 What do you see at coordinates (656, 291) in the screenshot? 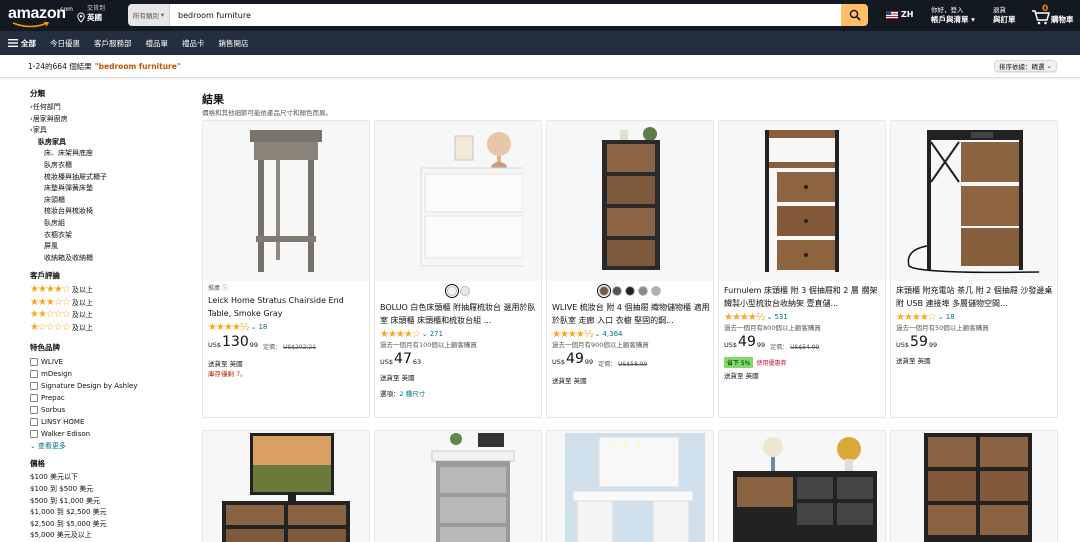
I see `swatch-light-gray` at bounding box center [656, 291].